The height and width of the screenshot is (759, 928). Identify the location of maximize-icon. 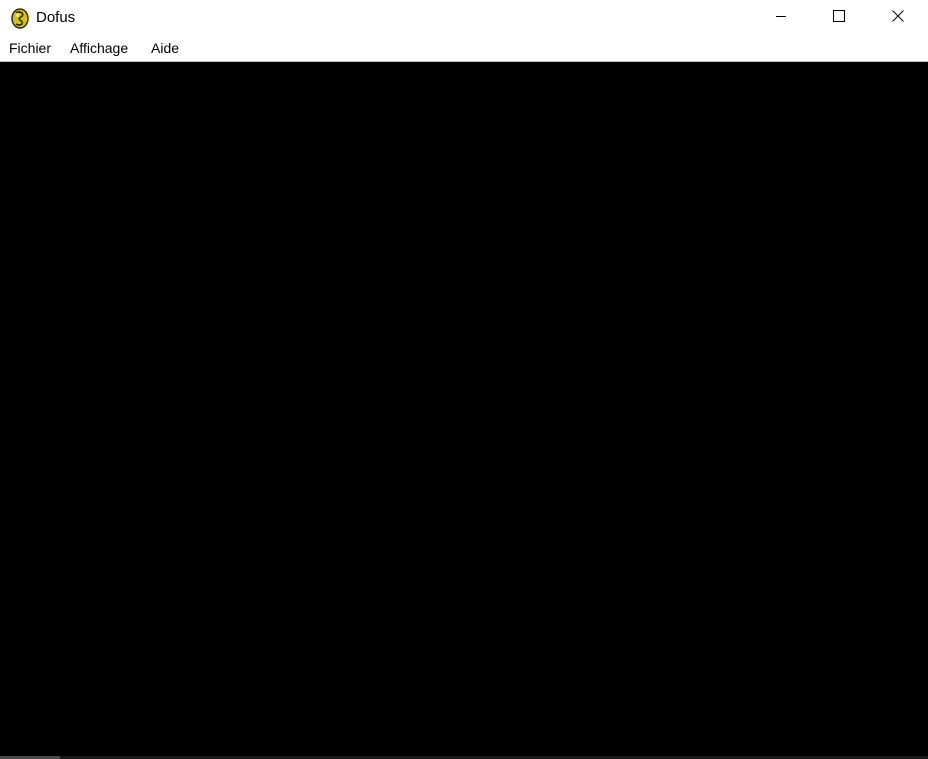
(839, 18).